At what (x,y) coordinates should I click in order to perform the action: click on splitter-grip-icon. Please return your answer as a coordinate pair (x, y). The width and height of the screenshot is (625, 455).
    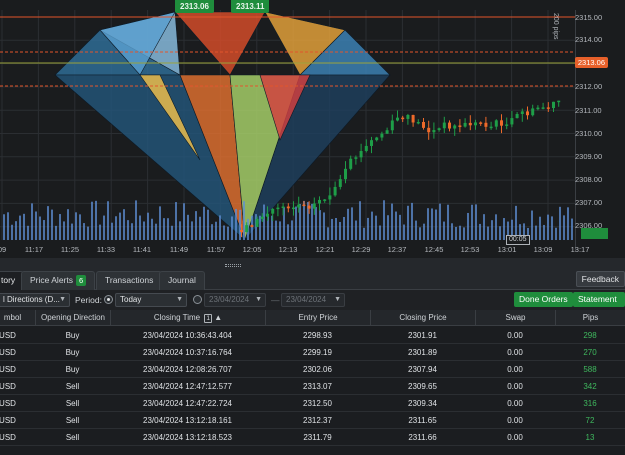
    Looking at the image, I should click on (233, 265).